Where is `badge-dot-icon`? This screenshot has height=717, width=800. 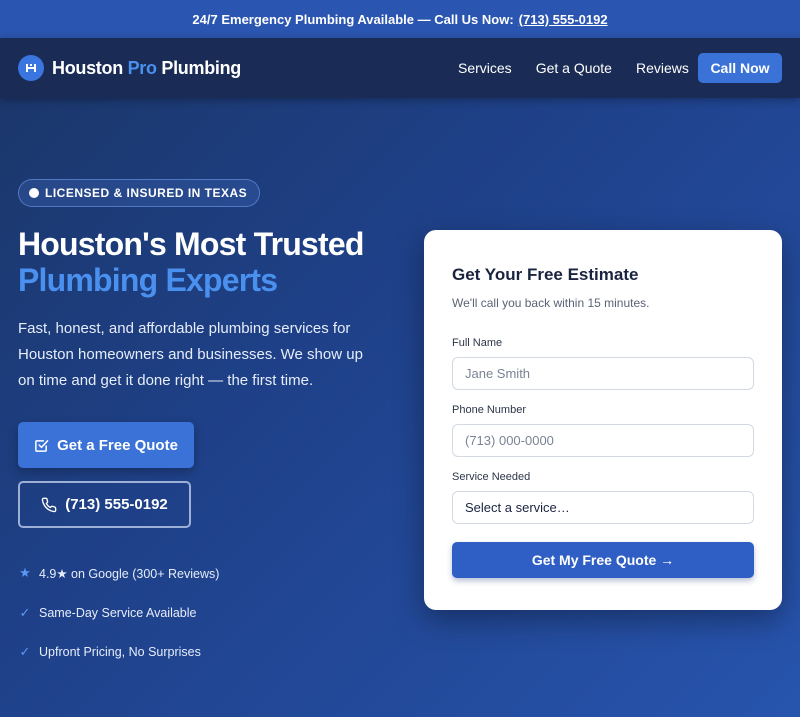 badge-dot-icon is located at coordinates (34, 193).